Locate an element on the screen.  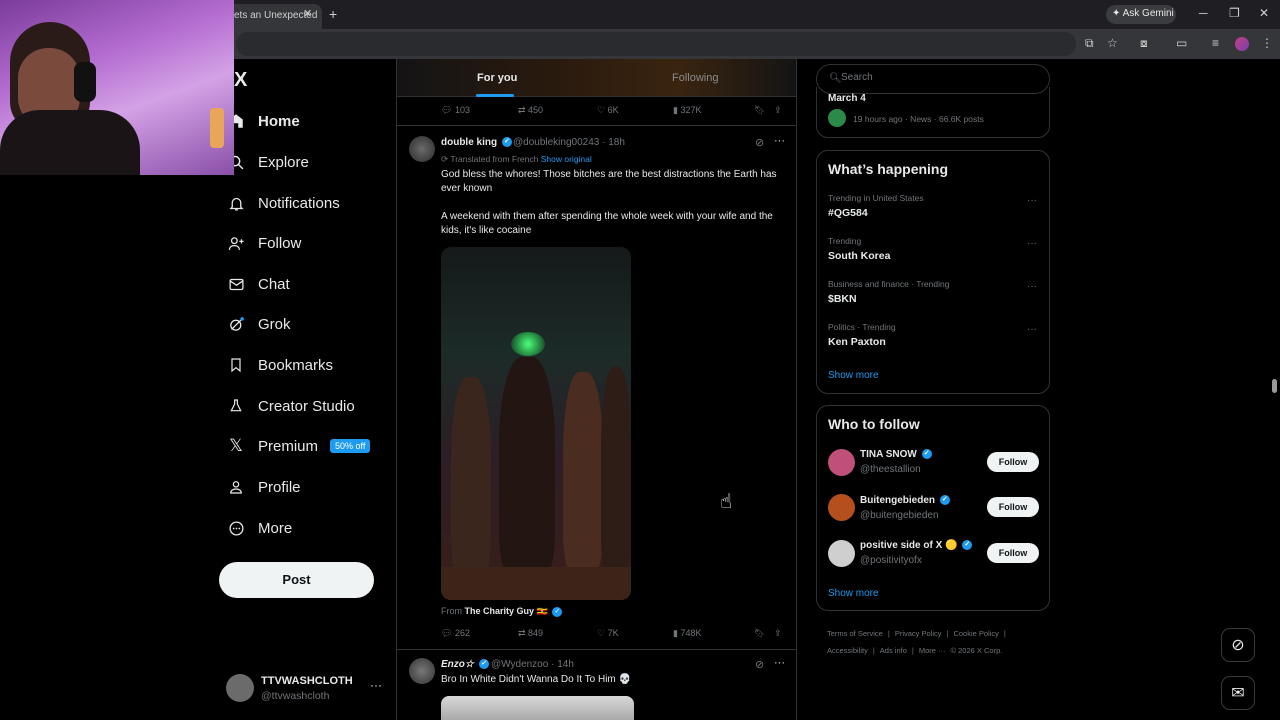
tweet-author-name: Enzo☆ ✓ is located at coordinates (465, 664).